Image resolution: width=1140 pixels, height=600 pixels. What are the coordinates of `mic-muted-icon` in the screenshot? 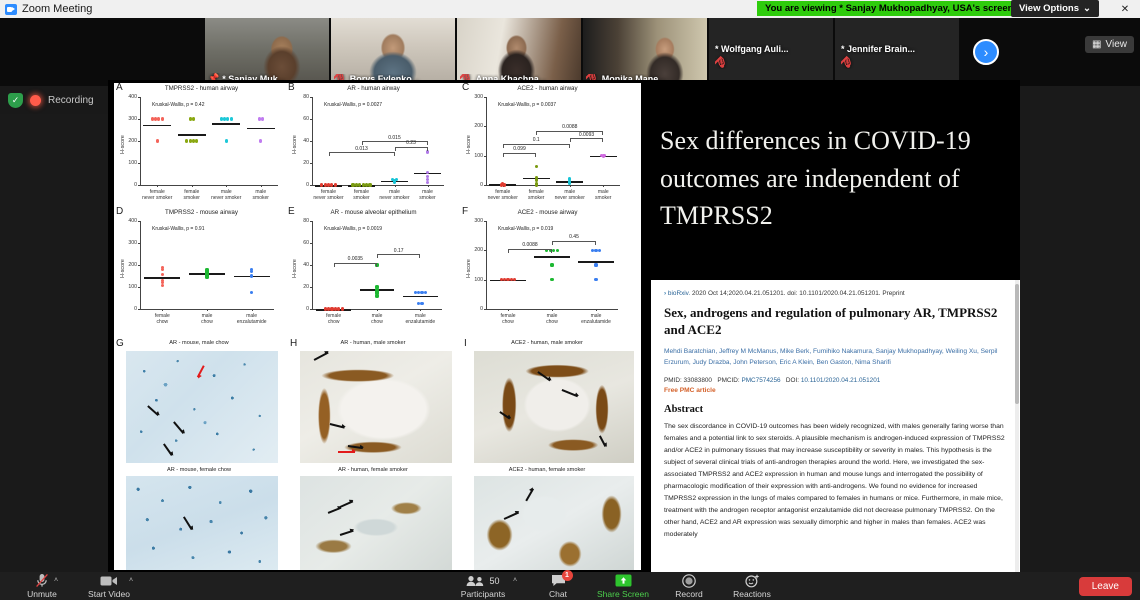 It's located at (42, 580).